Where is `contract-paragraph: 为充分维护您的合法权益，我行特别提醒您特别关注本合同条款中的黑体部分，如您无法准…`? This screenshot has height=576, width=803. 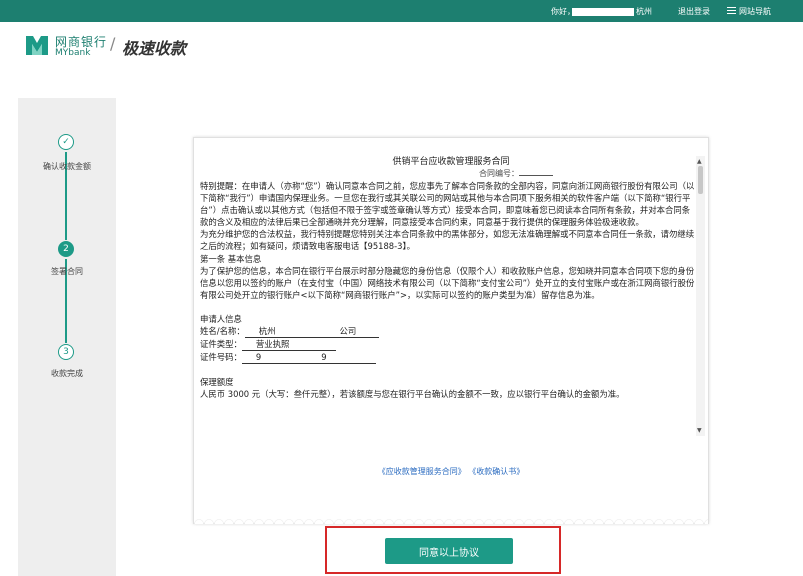 contract-paragraph: 为充分维护您的合法权益，我行特别提醒您特别关注本合同条款中的黑体部分，如您无法准… is located at coordinates (447, 240).